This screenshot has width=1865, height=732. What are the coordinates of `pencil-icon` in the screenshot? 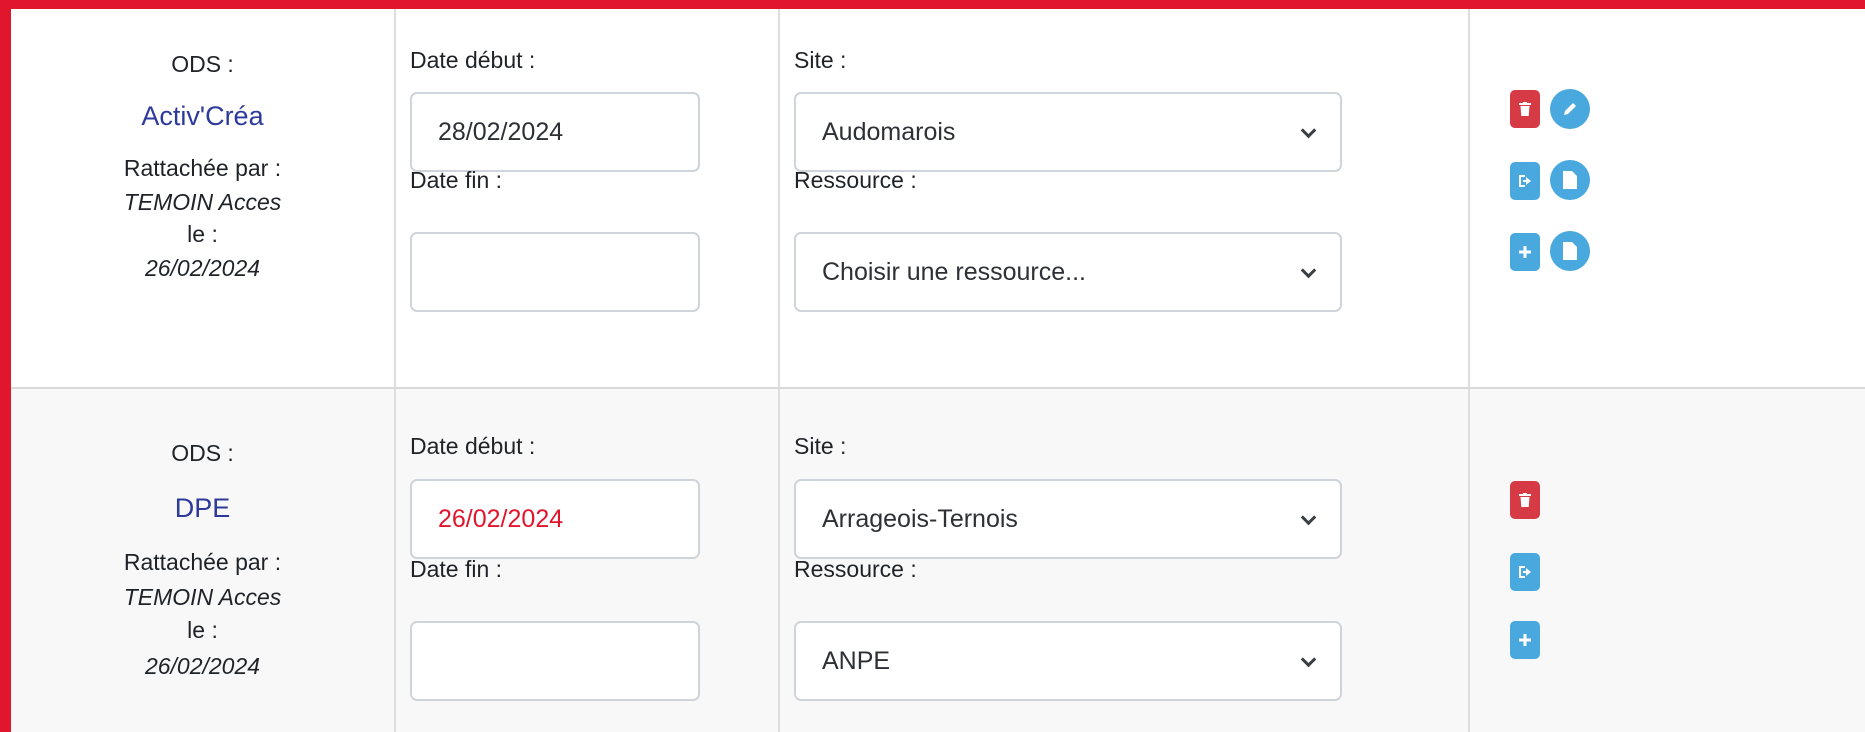 It's located at (1570, 109).